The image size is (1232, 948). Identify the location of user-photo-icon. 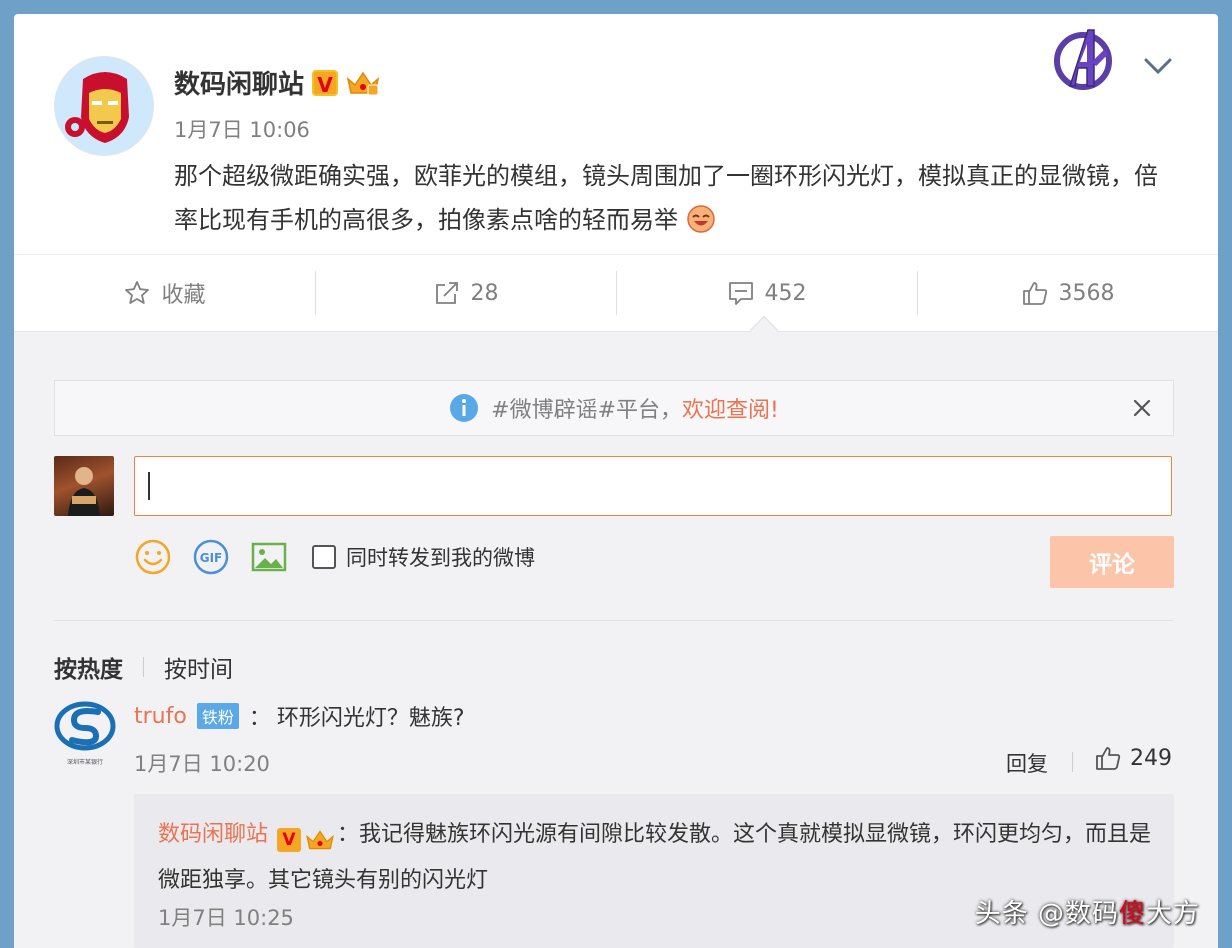
(84, 491).